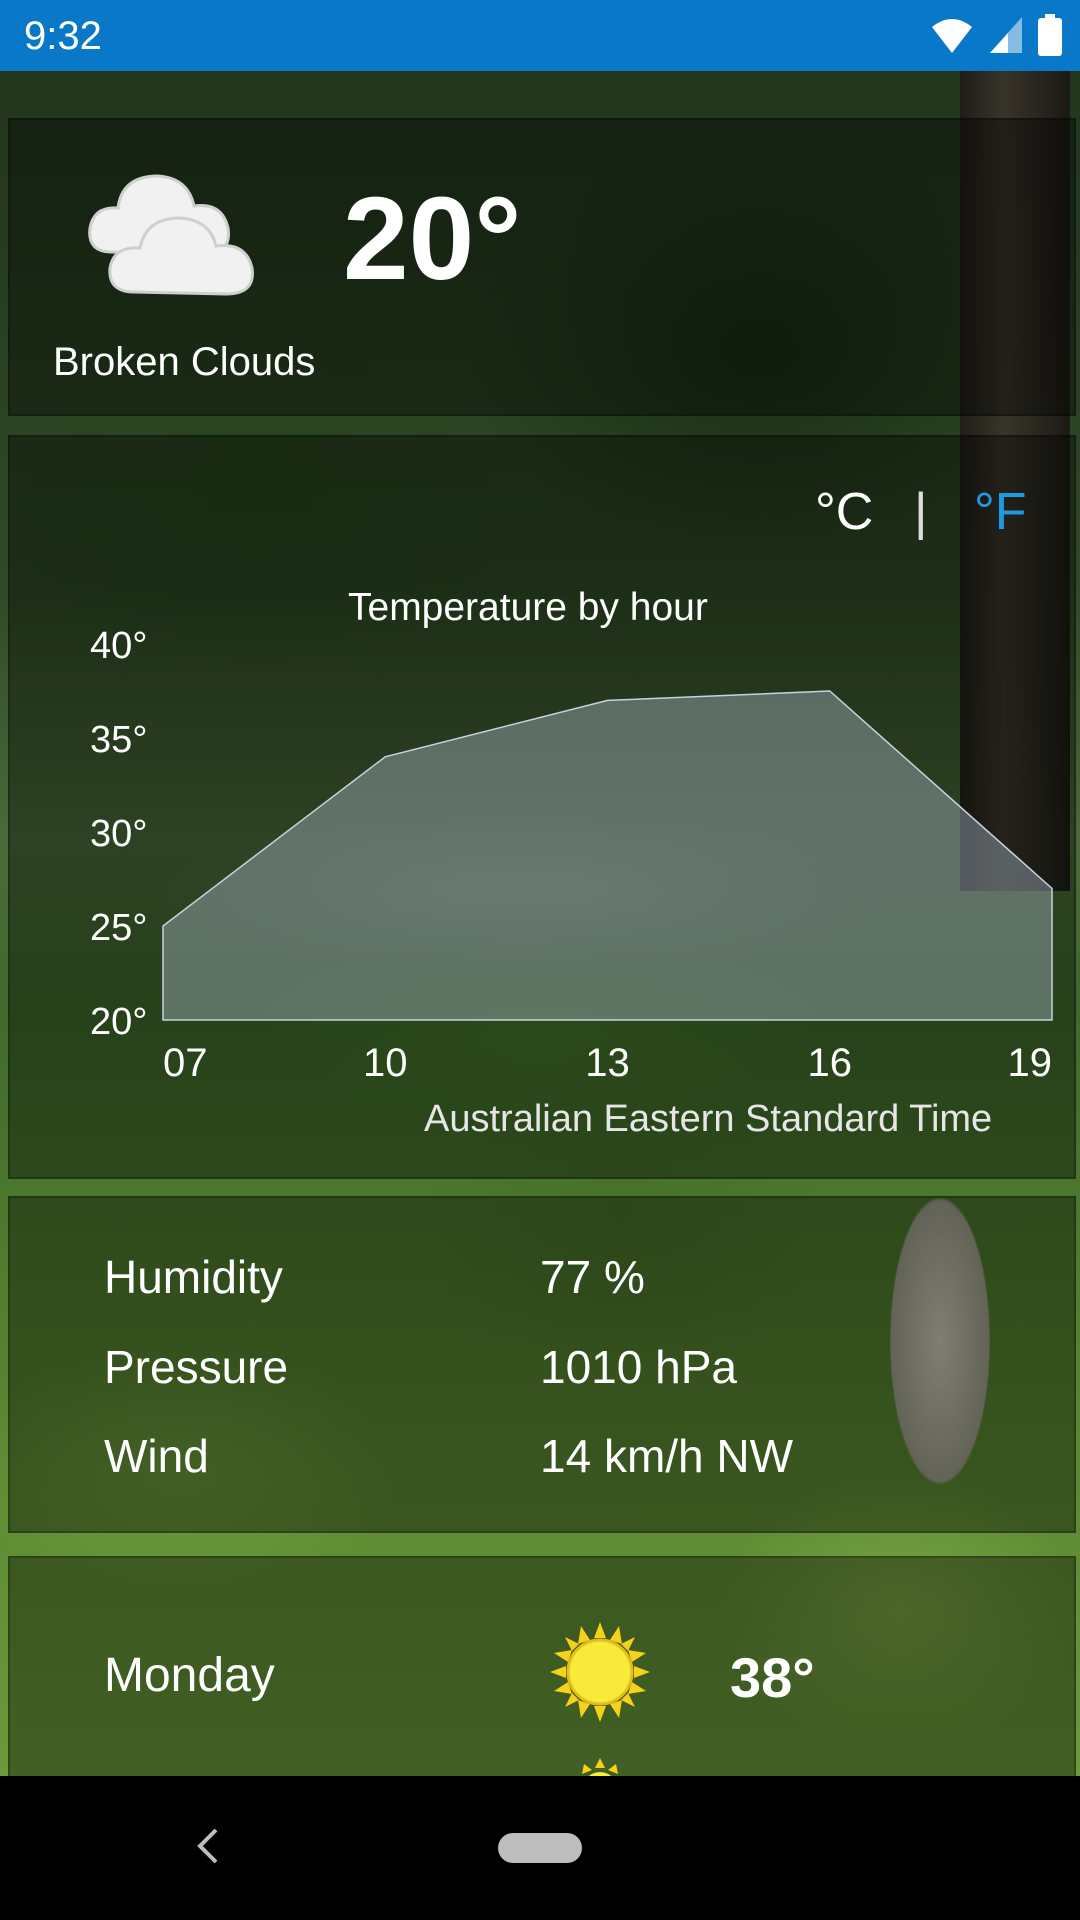 This screenshot has height=1920, width=1080. Describe the element at coordinates (196, 1367) in the screenshot. I see `pressure-label: Pressure` at that location.